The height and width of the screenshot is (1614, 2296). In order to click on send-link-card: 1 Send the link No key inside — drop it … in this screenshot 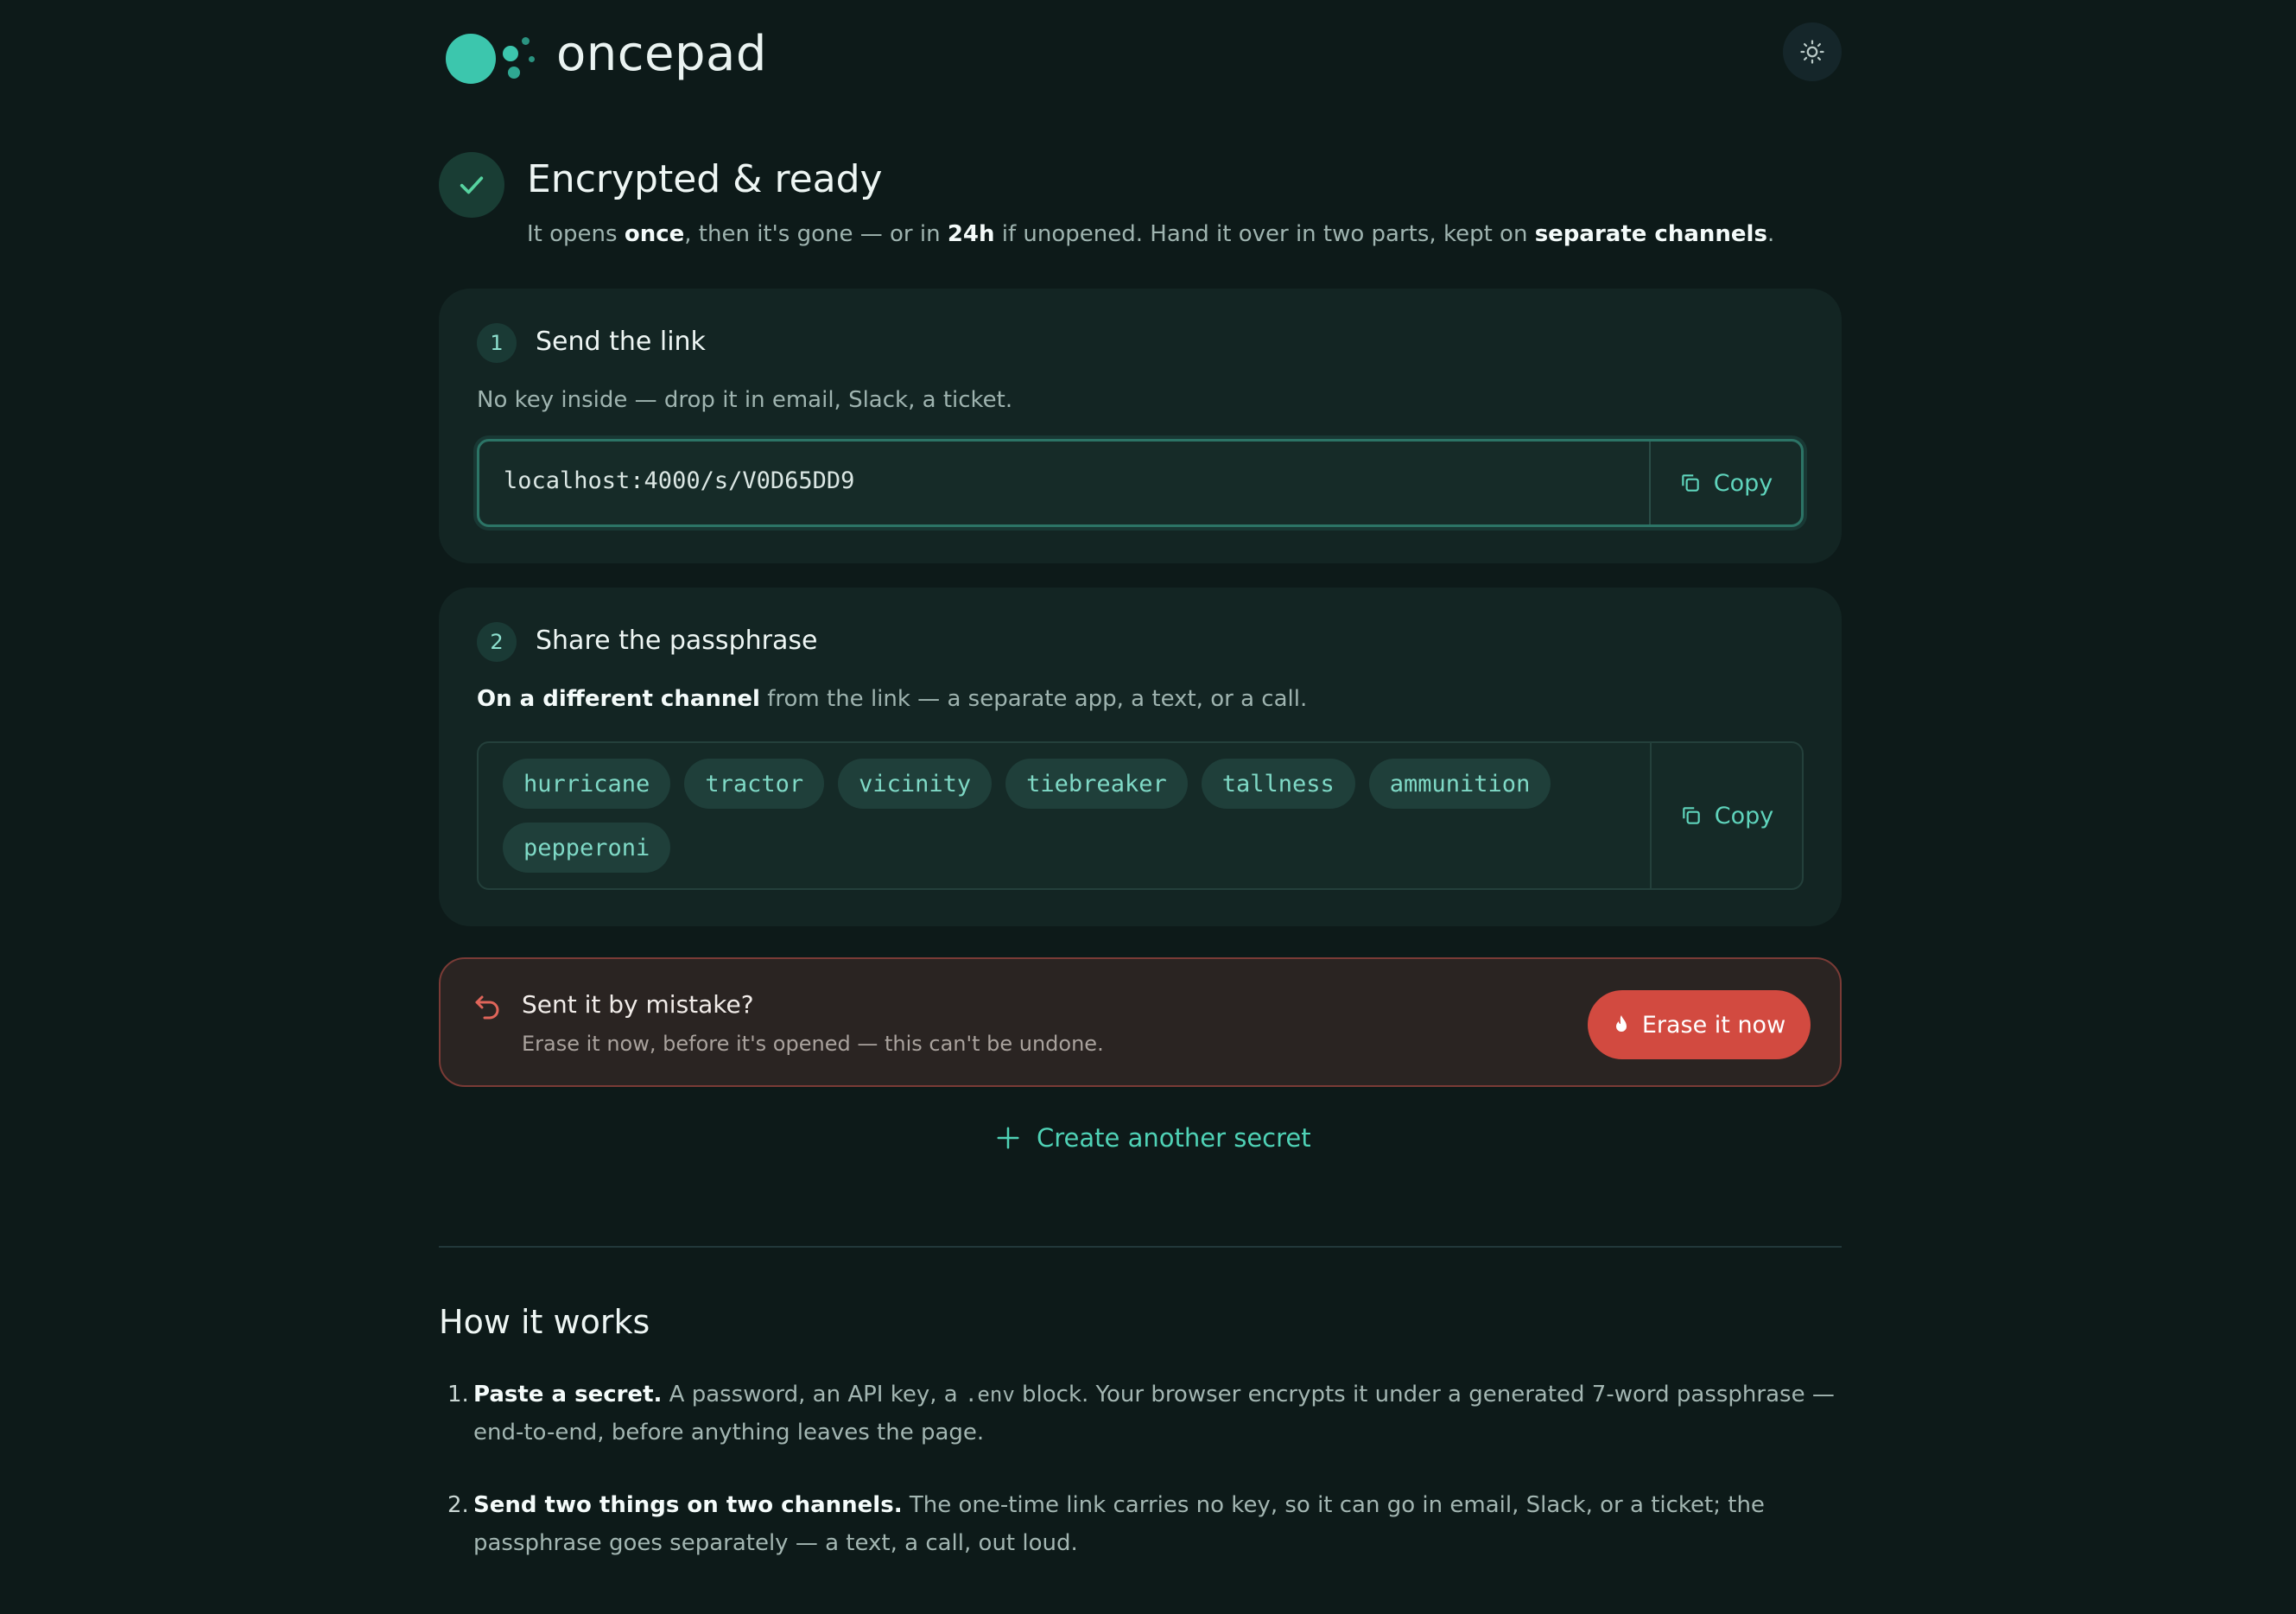, I will do `click(1140, 426)`.